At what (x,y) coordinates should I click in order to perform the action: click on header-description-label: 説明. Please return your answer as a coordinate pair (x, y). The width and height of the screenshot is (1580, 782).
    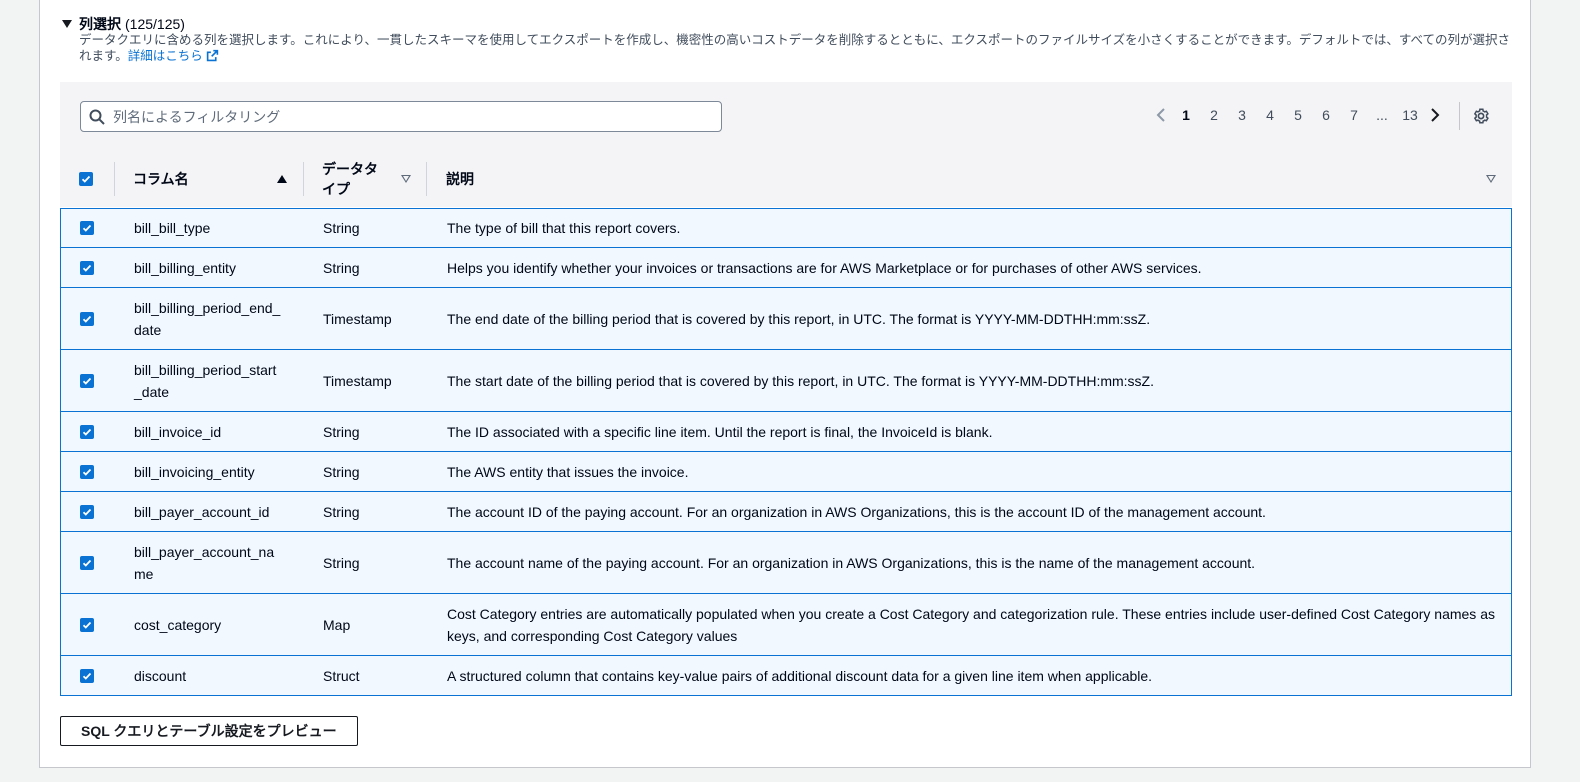
    Looking at the image, I should click on (460, 178).